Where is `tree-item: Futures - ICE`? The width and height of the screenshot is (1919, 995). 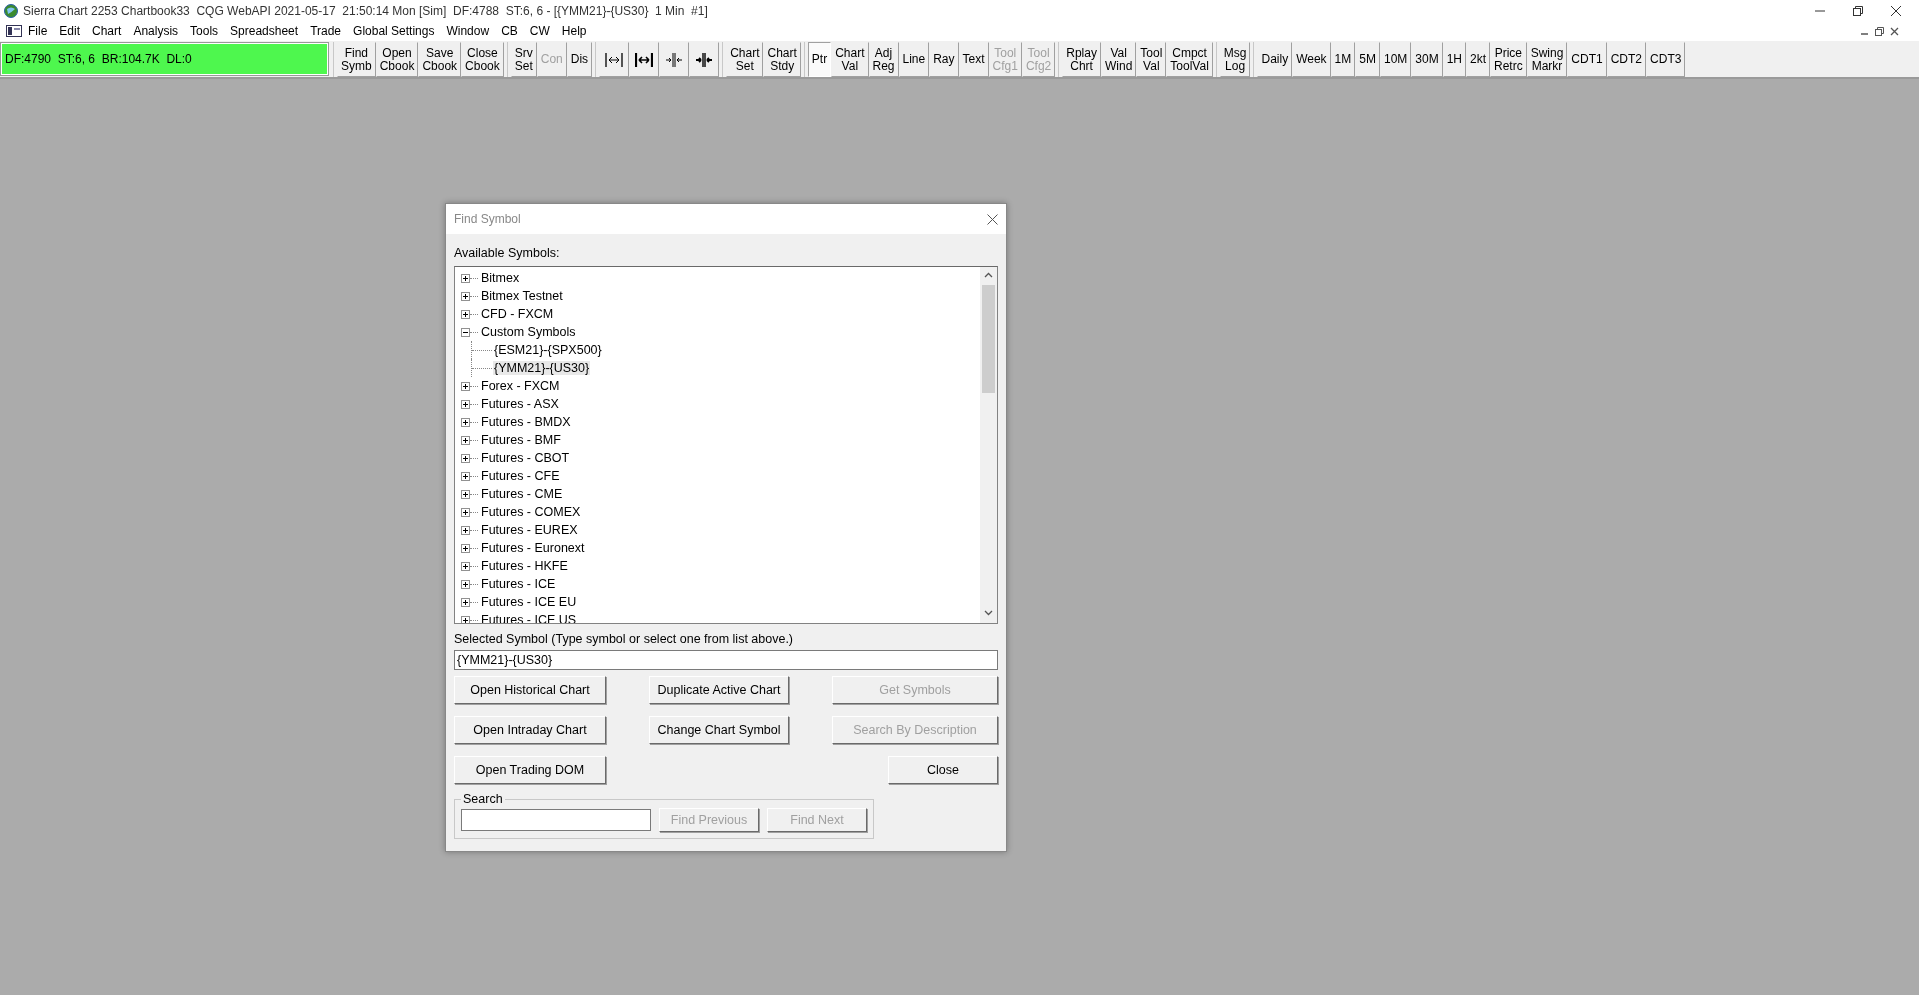
tree-item: Futures - ICE is located at coordinates (518, 584).